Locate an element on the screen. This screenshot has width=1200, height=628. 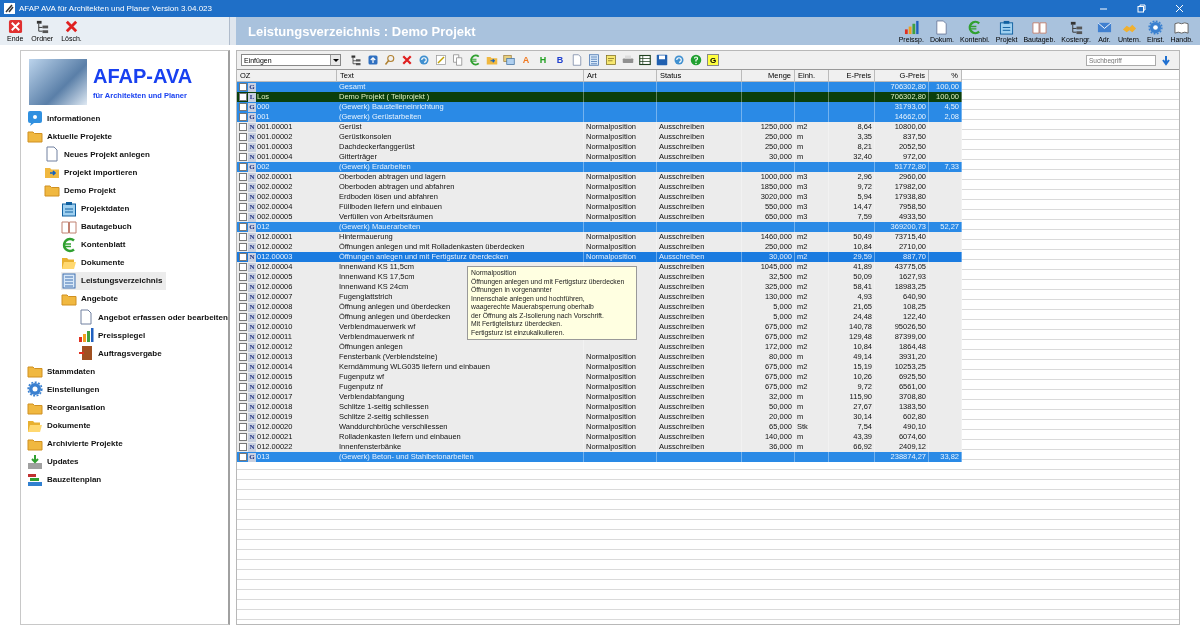
logo-name: AFAP-AVA is located at coordinates (143, 76).